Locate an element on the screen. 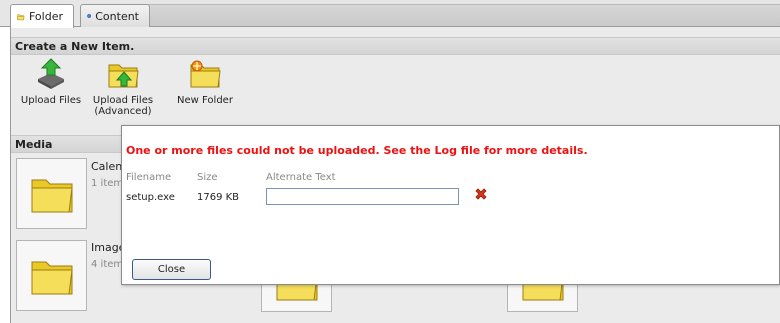 The height and width of the screenshot is (323, 780). upload-files-advanced-button: Upload Files (Advanced) is located at coordinates (123, 87).